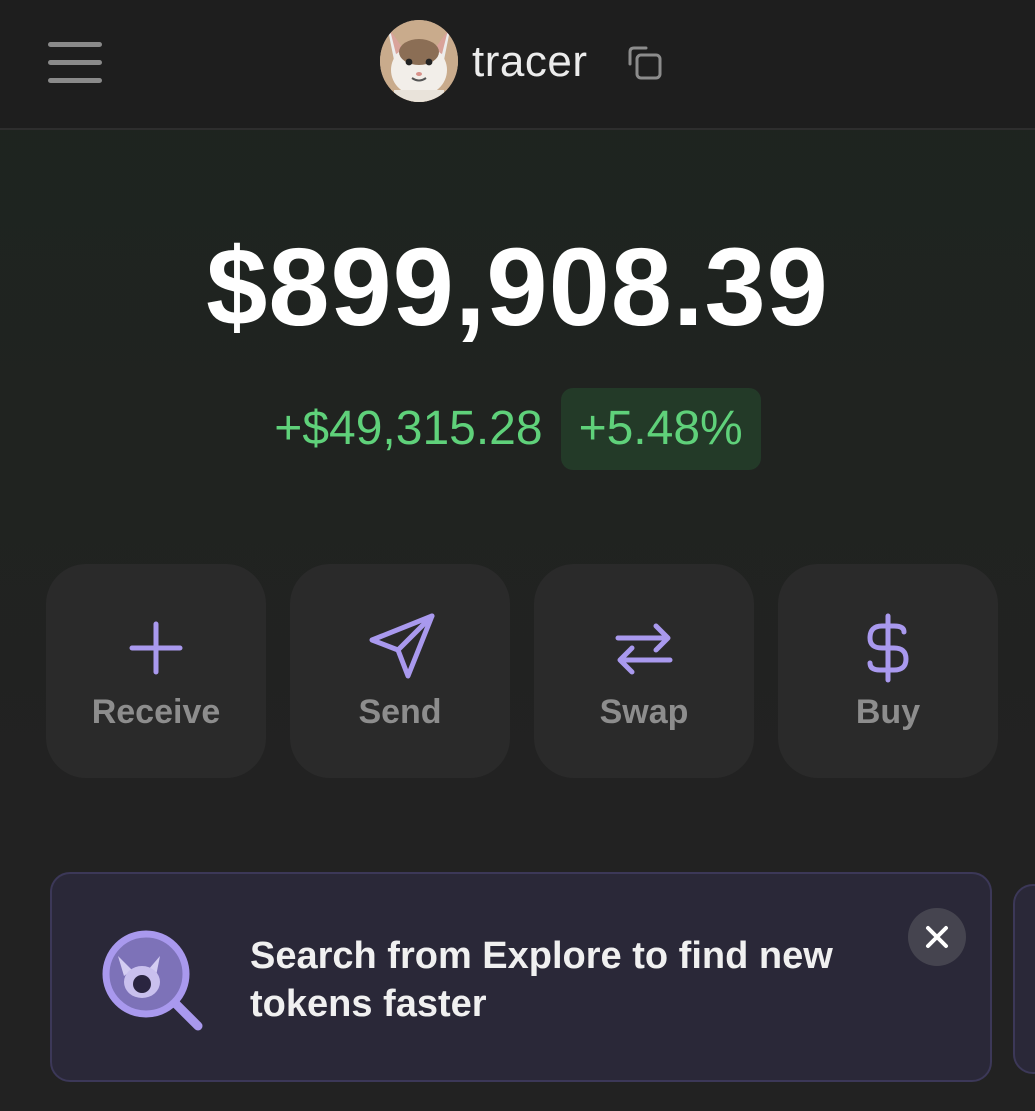  Describe the element at coordinates (156, 712) in the screenshot. I see `receive-label: Receive` at that location.